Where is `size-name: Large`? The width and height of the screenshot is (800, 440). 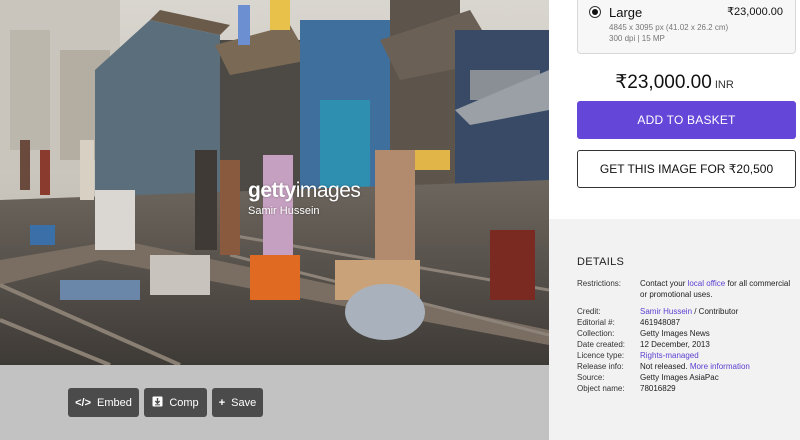 size-name: Large is located at coordinates (626, 12).